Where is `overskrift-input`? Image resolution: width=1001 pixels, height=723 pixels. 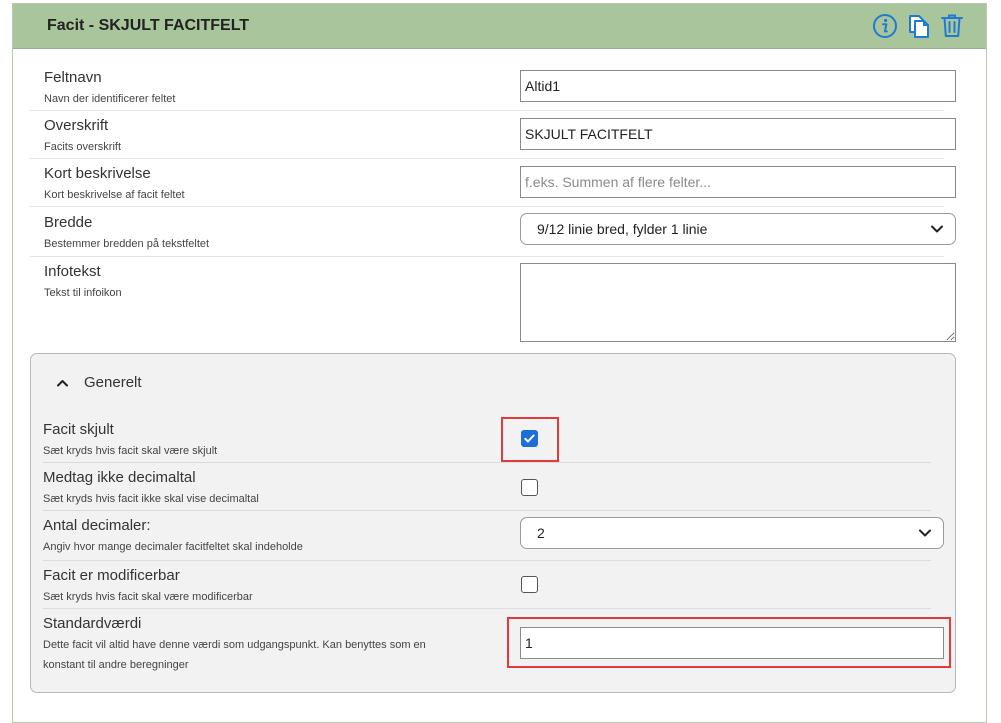
overskrift-input is located at coordinates (738, 134).